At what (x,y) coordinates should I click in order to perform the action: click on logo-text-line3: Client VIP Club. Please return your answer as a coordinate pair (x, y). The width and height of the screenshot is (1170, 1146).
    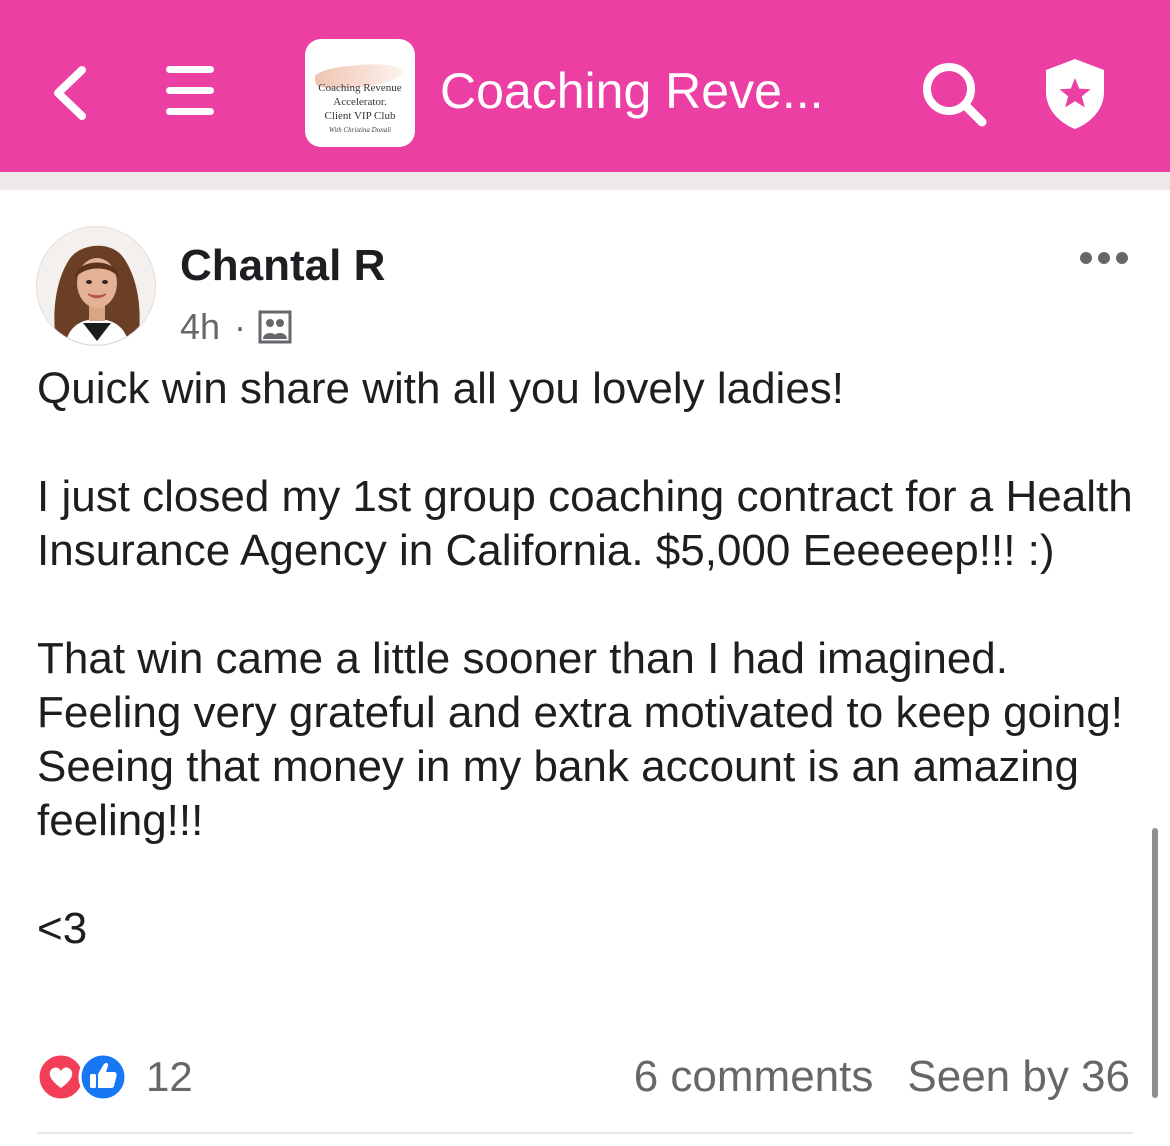
    Looking at the image, I should click on (360, 116).